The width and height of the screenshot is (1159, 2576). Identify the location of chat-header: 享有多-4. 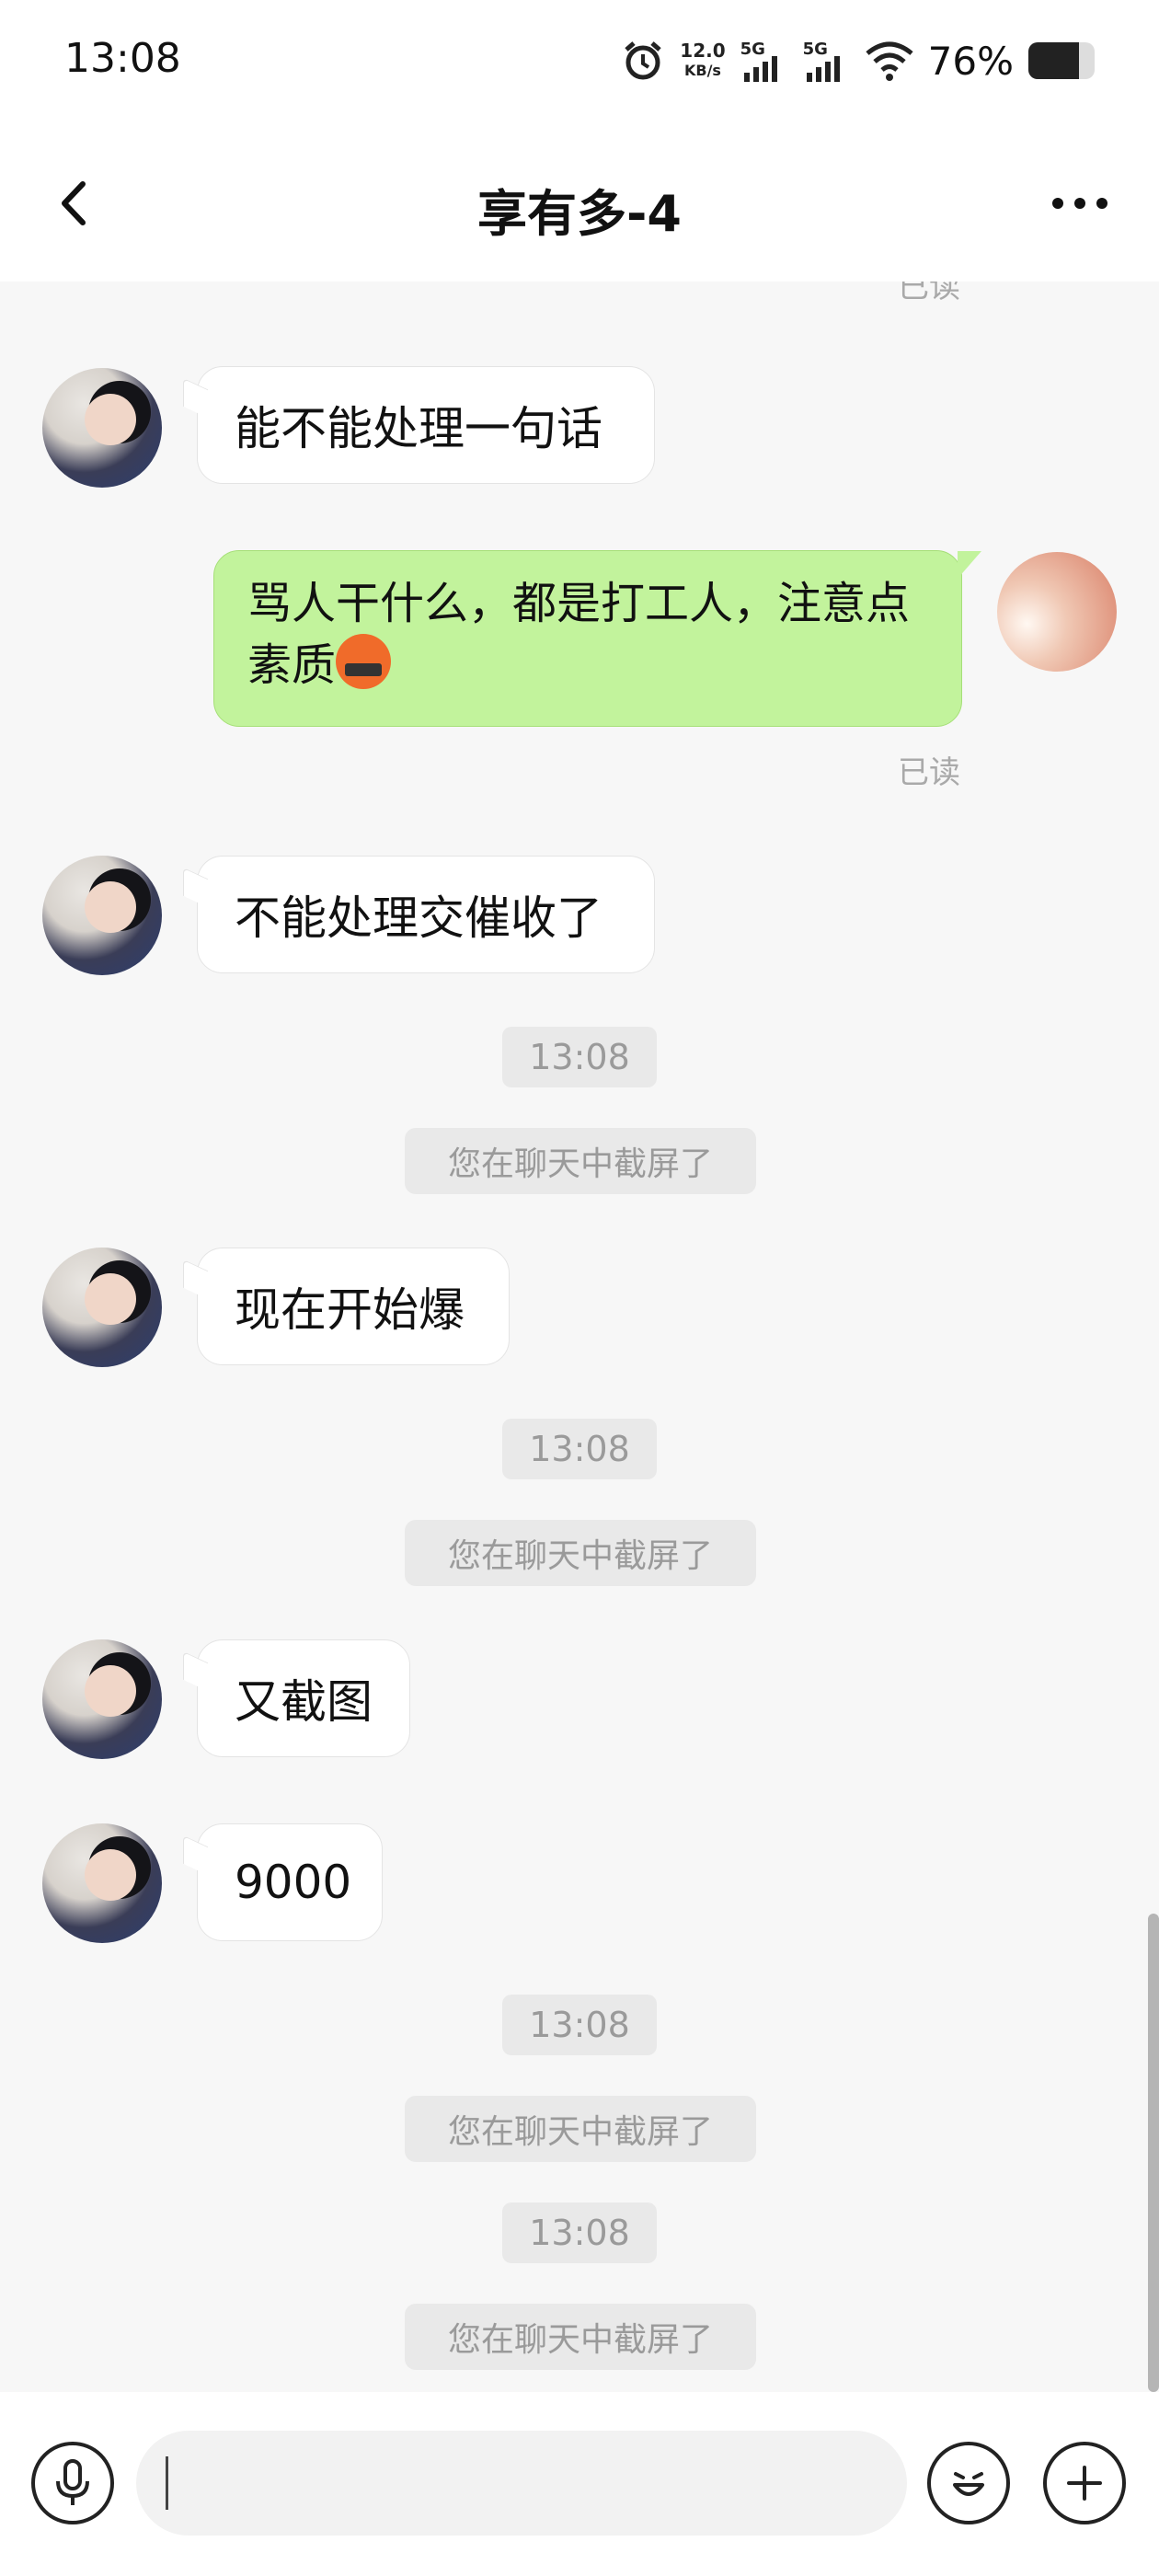
(579, 203).